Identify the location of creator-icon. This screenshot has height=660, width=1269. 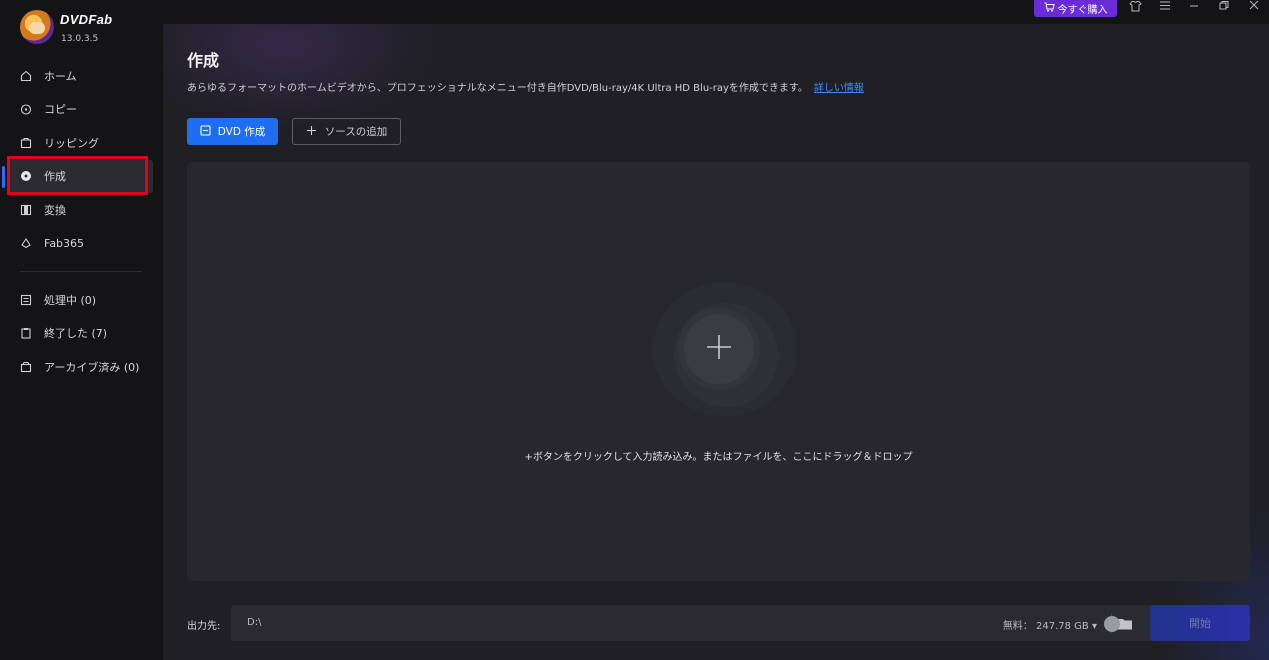
(26, 176).